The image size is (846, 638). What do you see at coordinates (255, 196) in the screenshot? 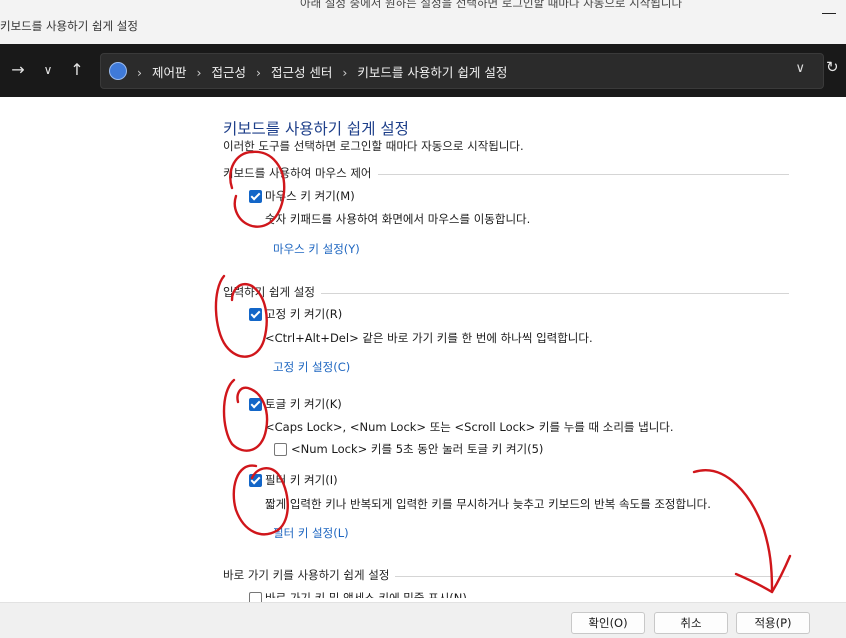
I see `mouse-keys-checkbox` at bounding box center [255, 196].